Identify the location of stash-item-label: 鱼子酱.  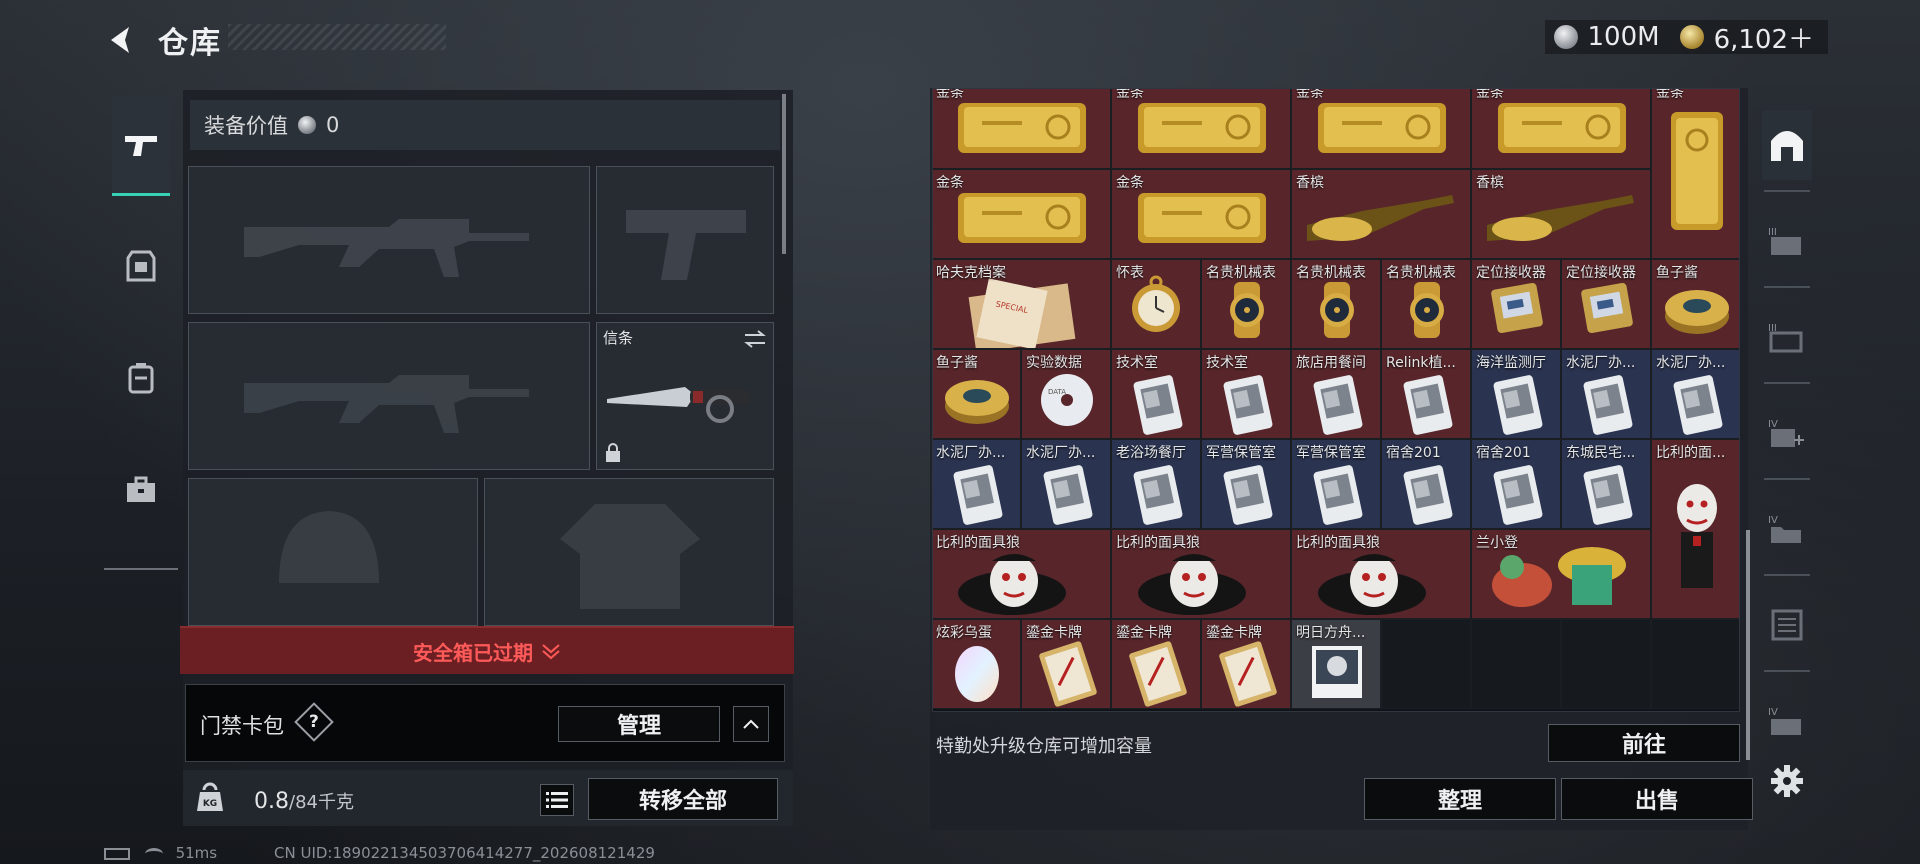
(1677, 273).